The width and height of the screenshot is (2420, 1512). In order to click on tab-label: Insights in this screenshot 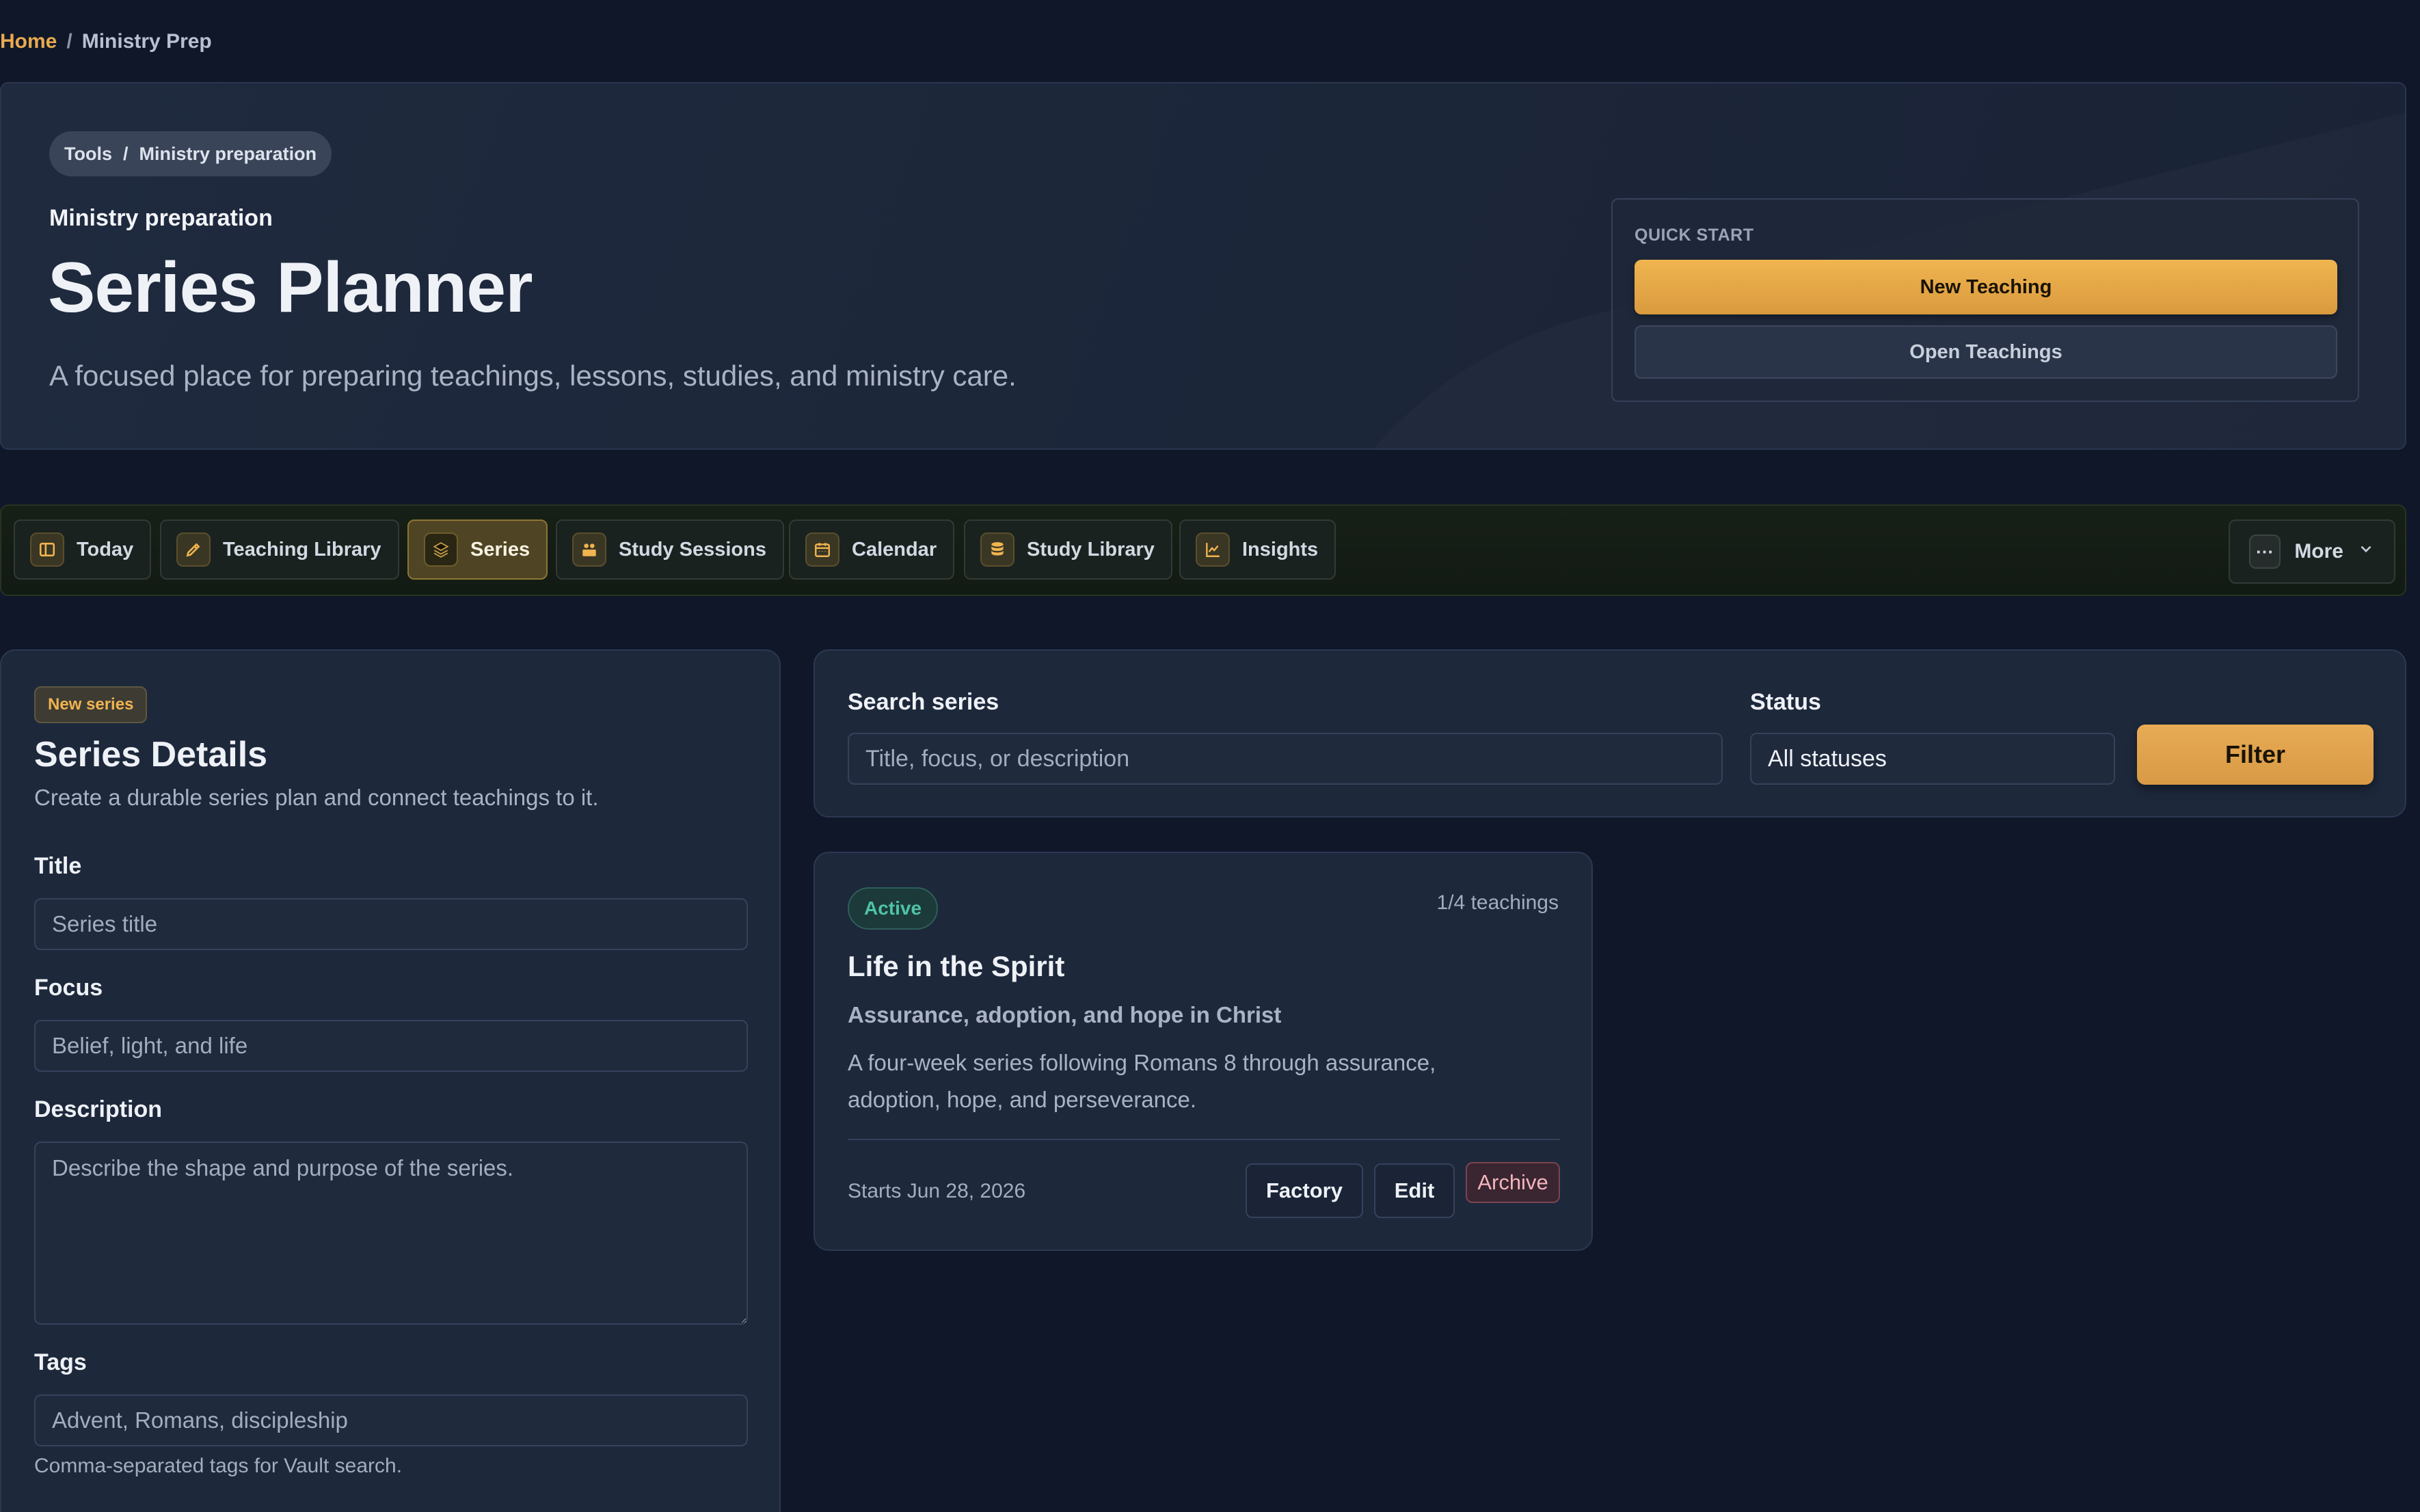, I will do `click(1280, 549)`.